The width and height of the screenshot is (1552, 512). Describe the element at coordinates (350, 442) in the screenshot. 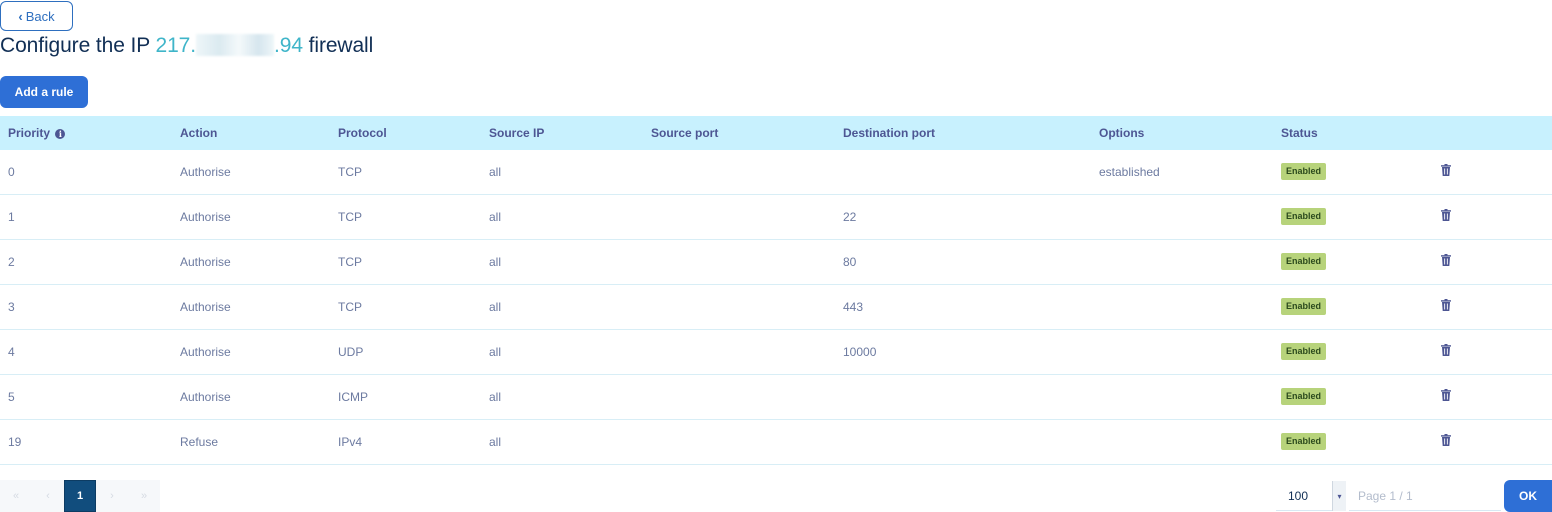

I see `cell-protocol: IPv4` at that location.